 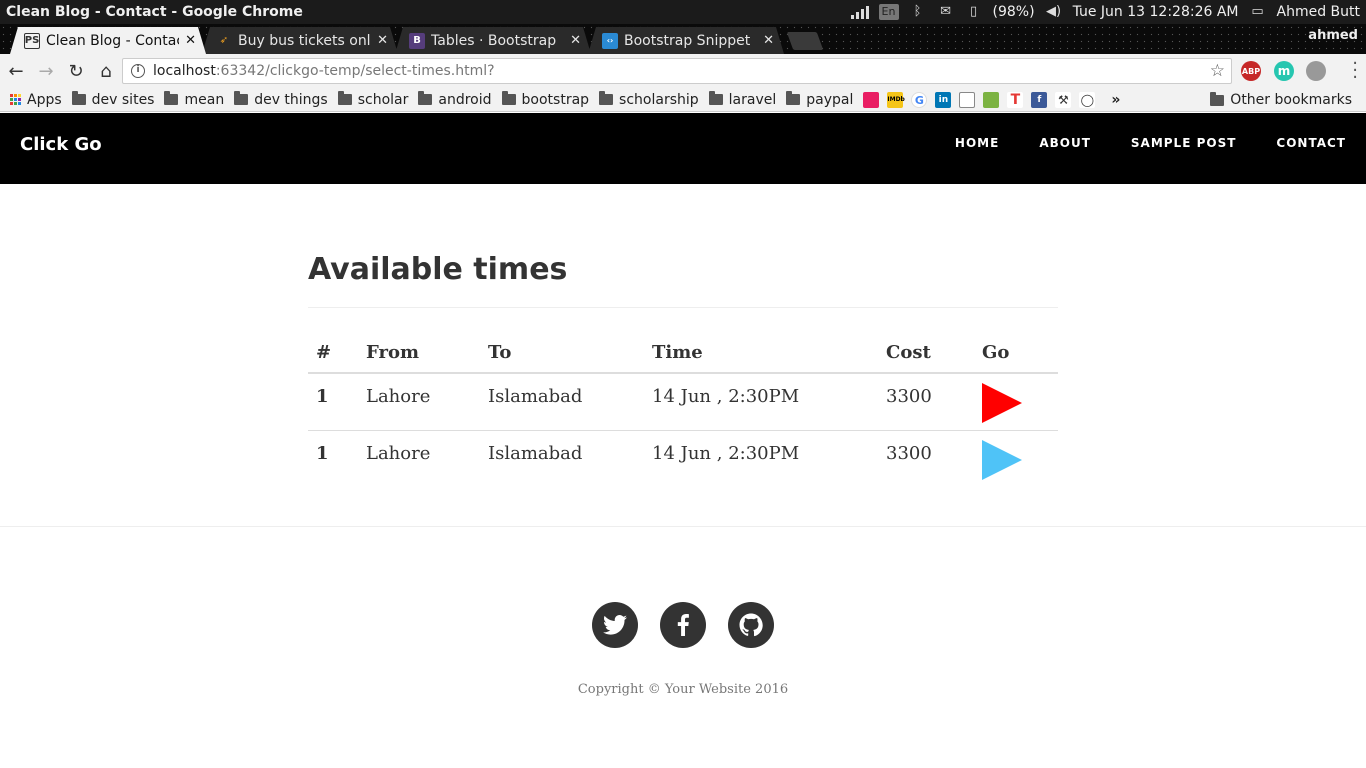 I want to click on page-icon, so click(x=967, y=99).